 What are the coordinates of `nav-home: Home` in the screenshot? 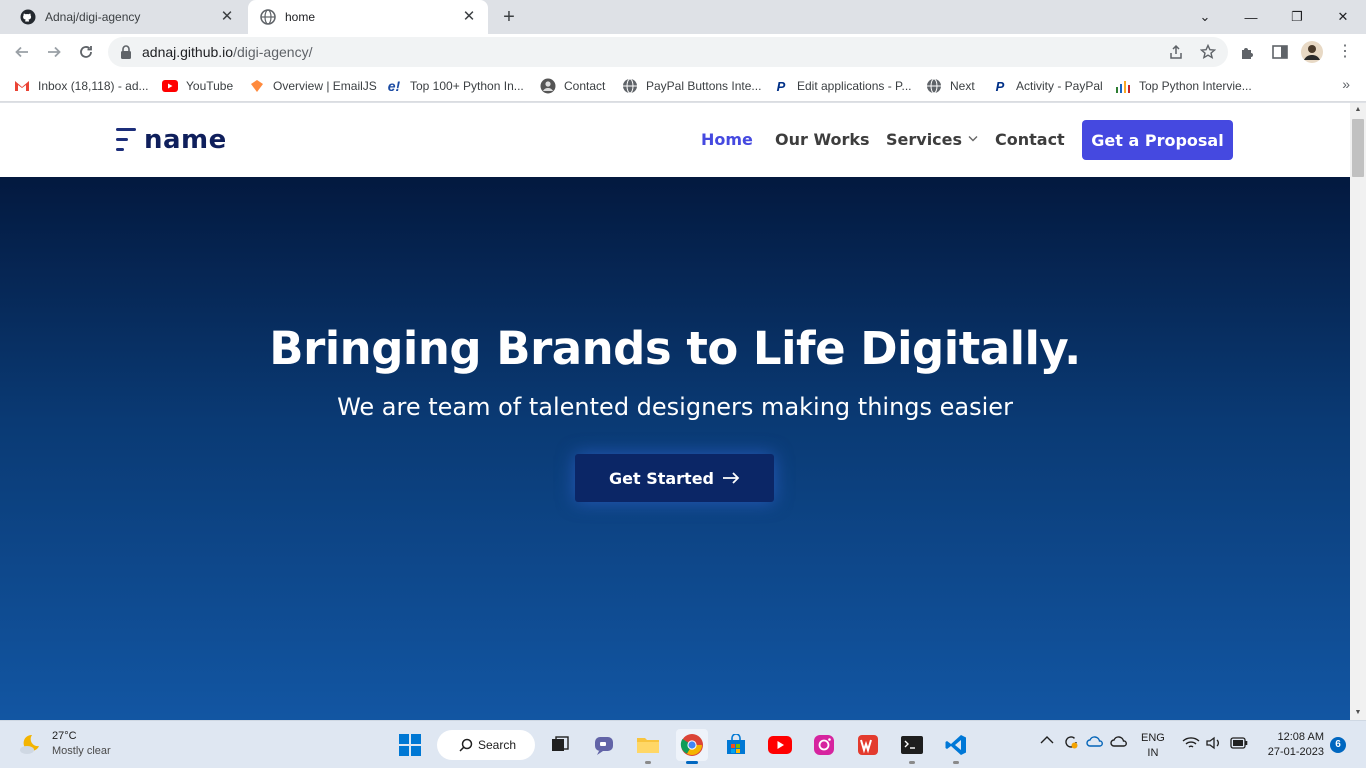 It's located at (727, 139).